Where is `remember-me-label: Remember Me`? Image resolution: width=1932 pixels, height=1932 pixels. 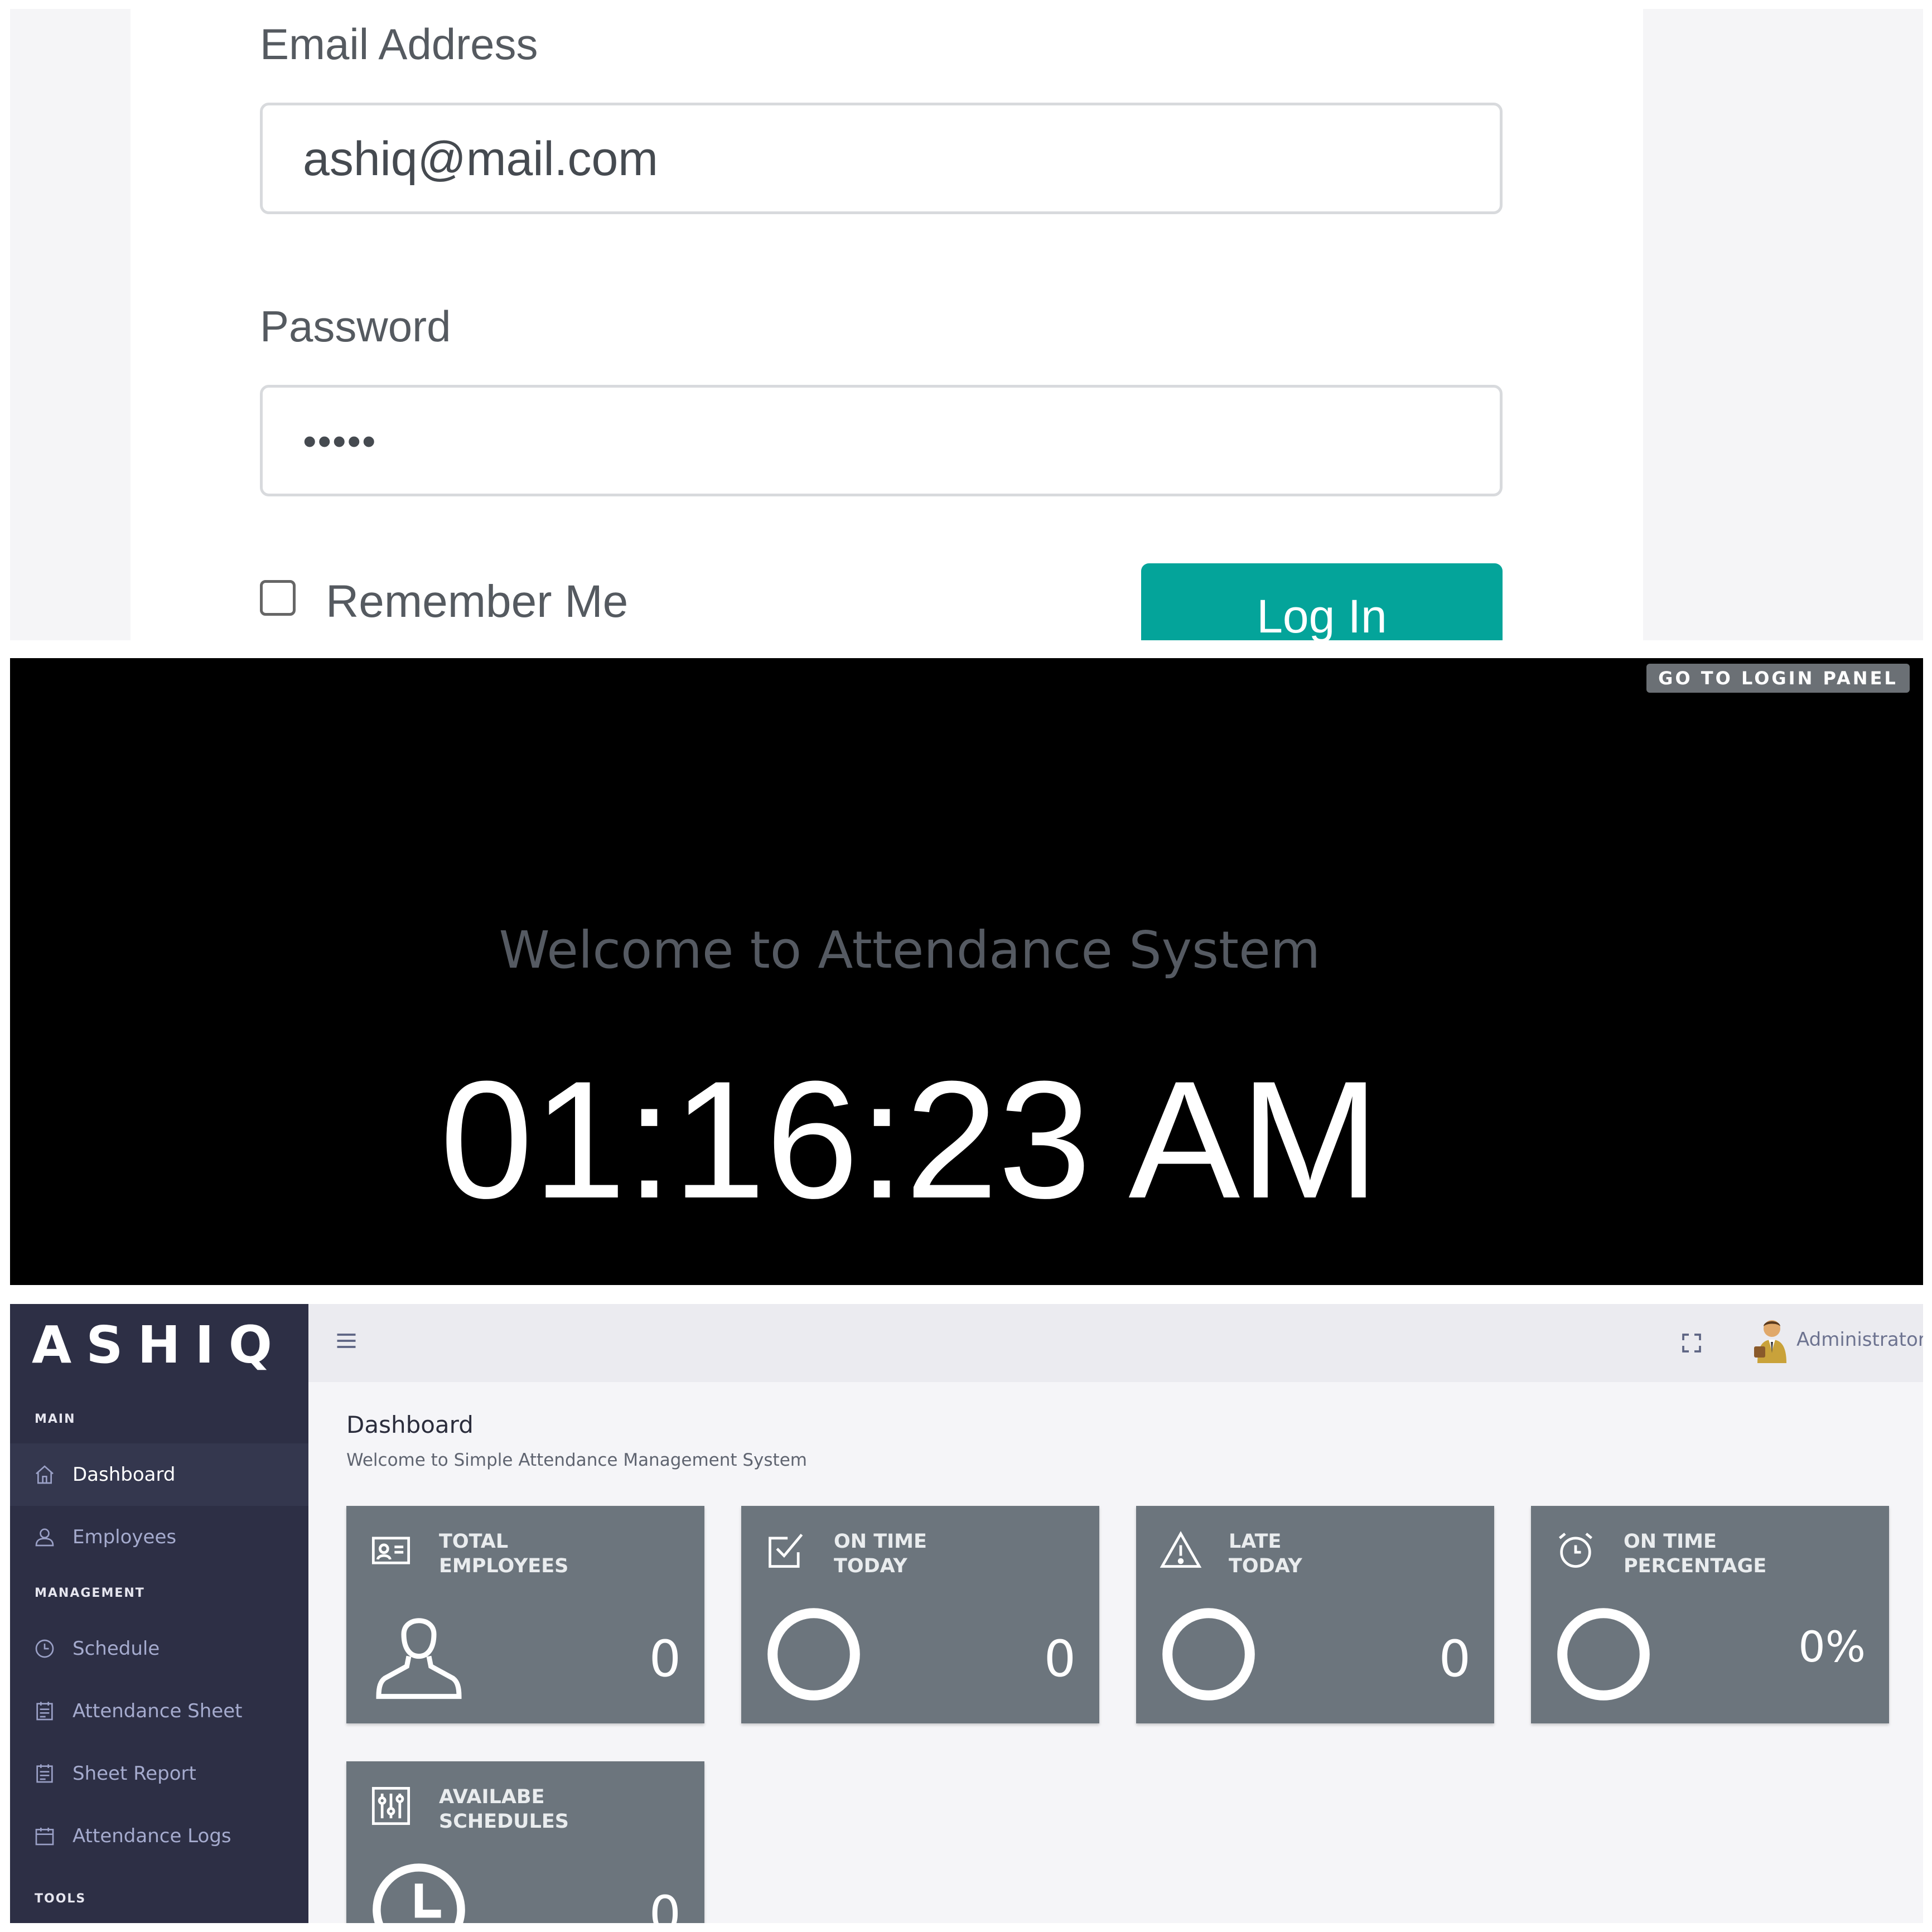
remember-me-label: Remember Me is located at coordinates (477, 601).